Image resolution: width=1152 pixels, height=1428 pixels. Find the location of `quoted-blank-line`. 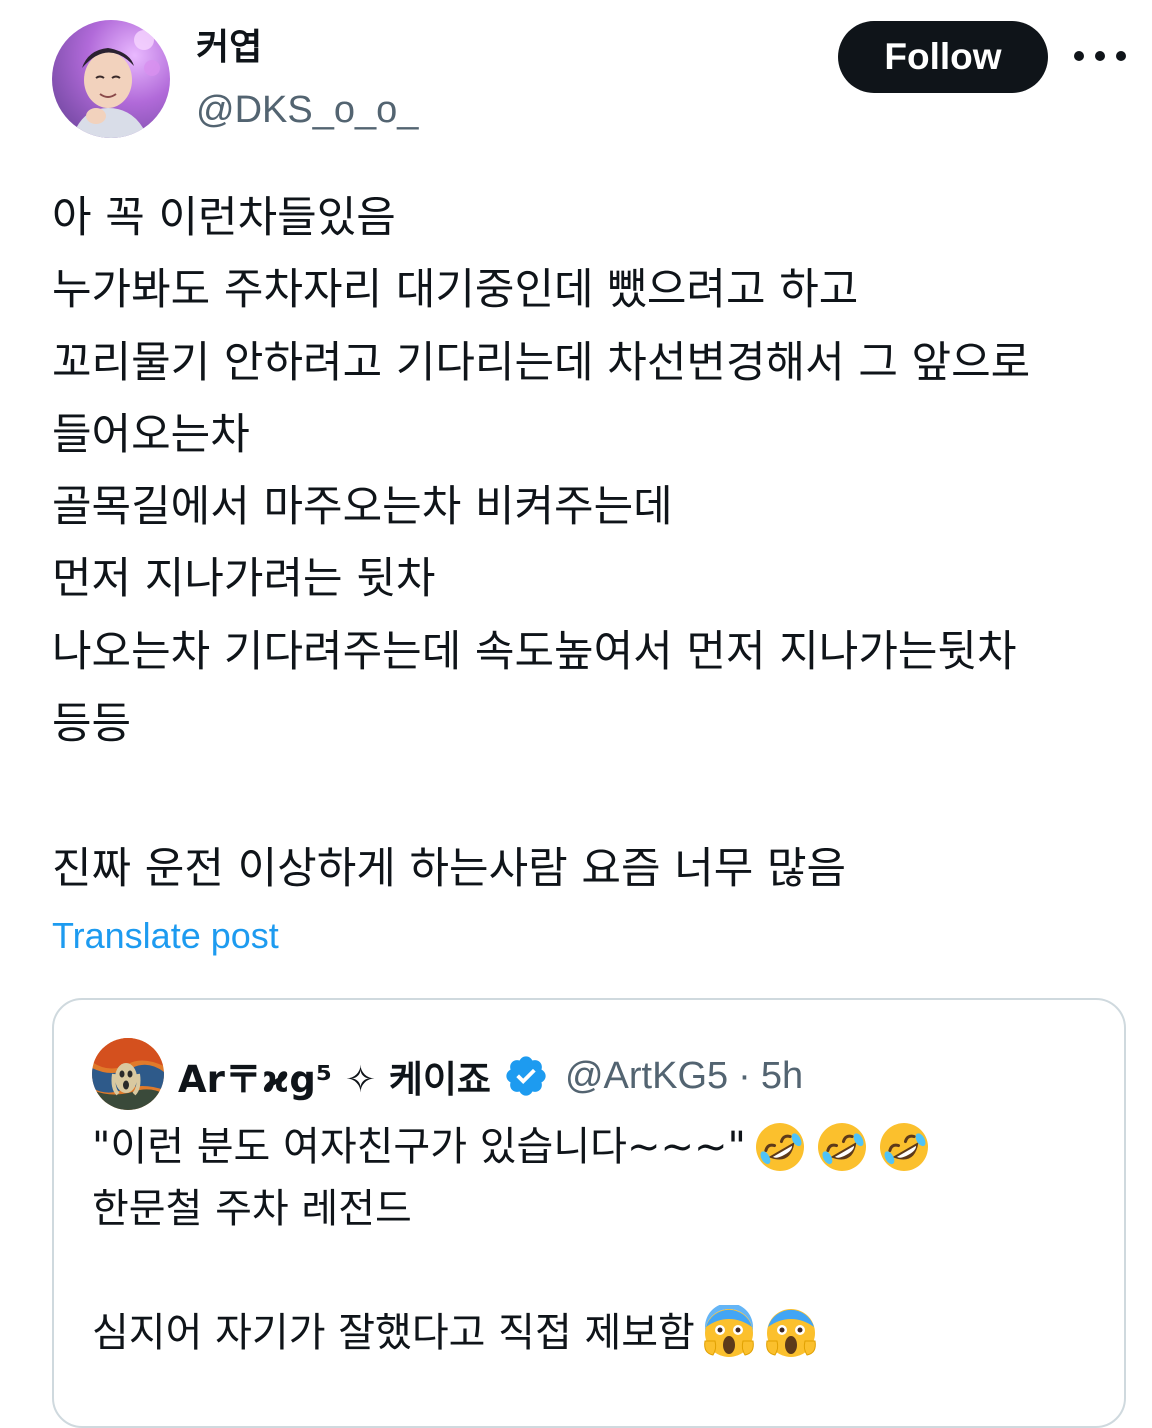

quoted-blank-line is located at coordinates (592, 1271).